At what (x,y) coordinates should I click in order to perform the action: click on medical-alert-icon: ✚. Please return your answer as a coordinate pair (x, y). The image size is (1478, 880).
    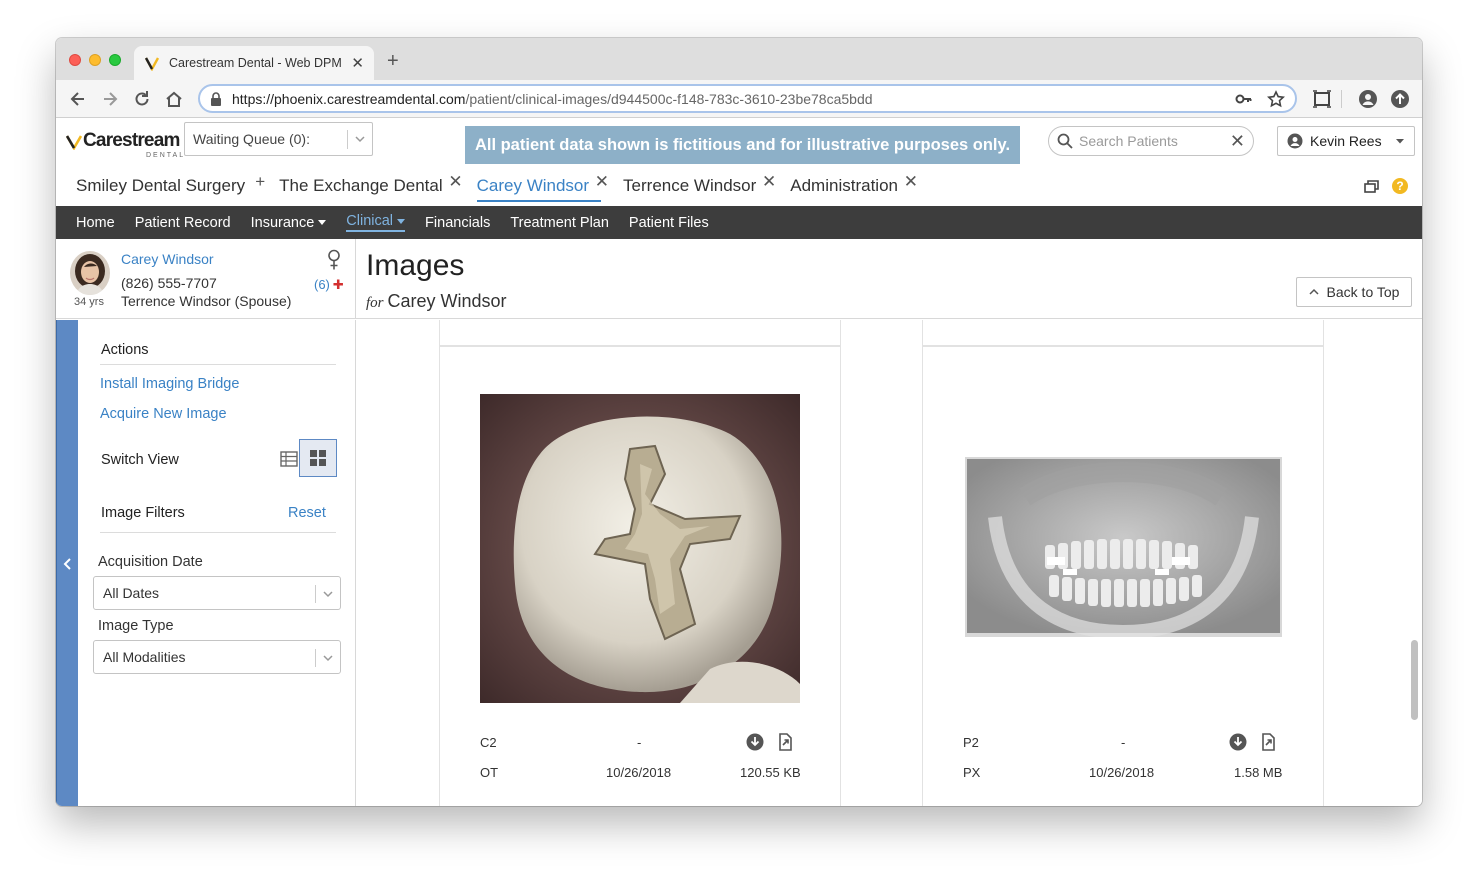
    Looking at the image, I should click on (338, 284).